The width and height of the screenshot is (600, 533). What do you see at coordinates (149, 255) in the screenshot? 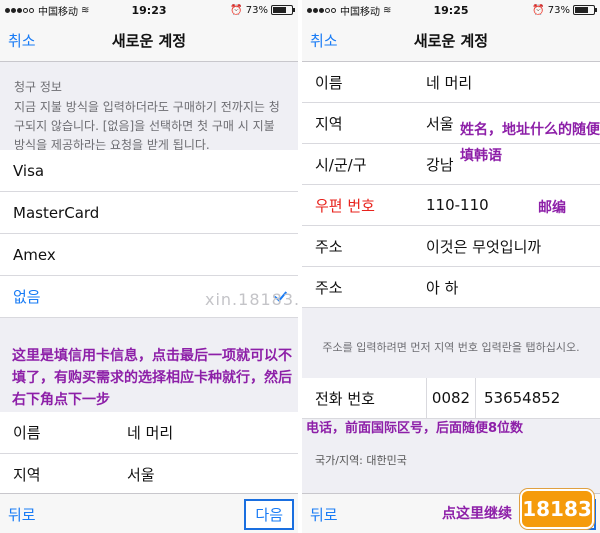
I see `payment-option-amex: Amex` at bounding box center [149, 255].